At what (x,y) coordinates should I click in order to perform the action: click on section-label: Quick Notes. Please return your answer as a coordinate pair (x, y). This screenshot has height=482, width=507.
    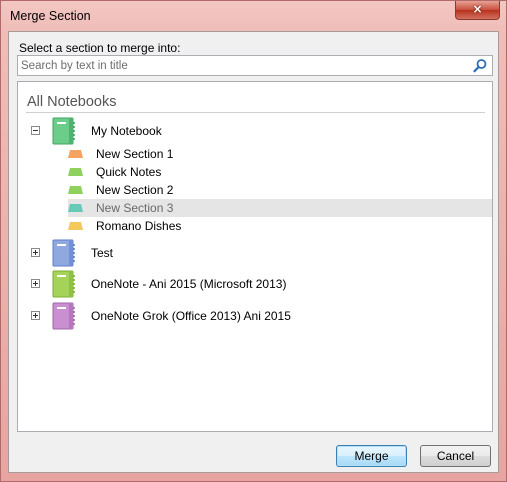
    Looking at the image, I should click on (129, 172).